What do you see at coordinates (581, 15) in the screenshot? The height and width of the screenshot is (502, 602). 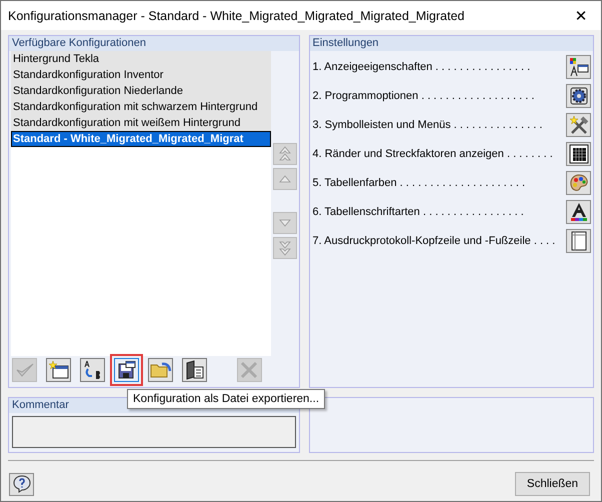 I see `close-button: ✕` at bounding box center [581, 15].